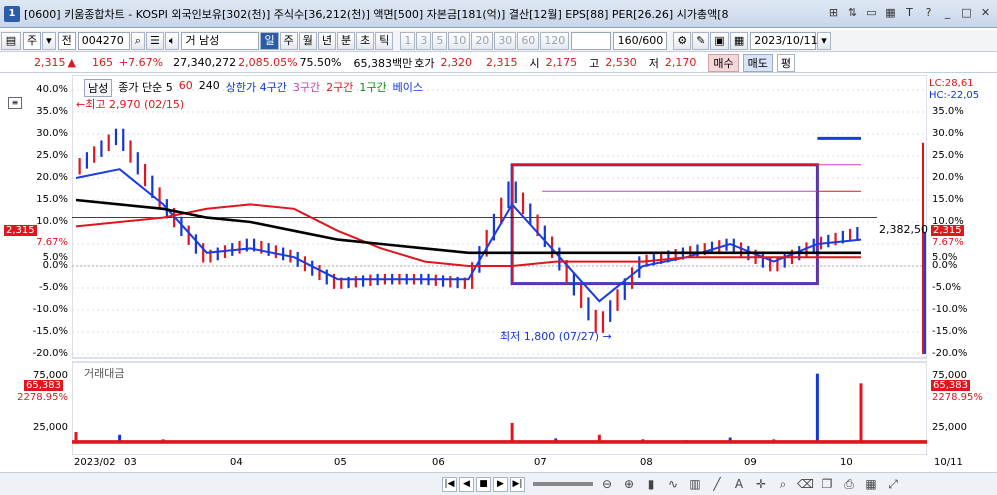 The width and height of the screenshot is (997, 495). I want to click on zoom-out-icon: ⊖, so click(607, 484).